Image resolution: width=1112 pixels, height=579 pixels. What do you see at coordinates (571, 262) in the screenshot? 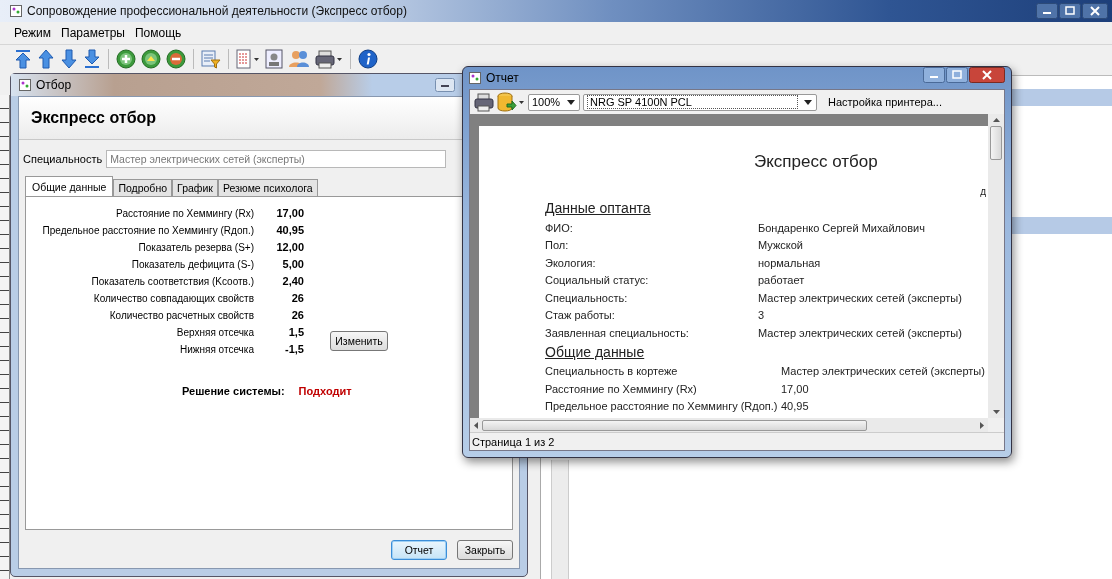
I see `report-label: Экология:` at bounding box center [571, 262].